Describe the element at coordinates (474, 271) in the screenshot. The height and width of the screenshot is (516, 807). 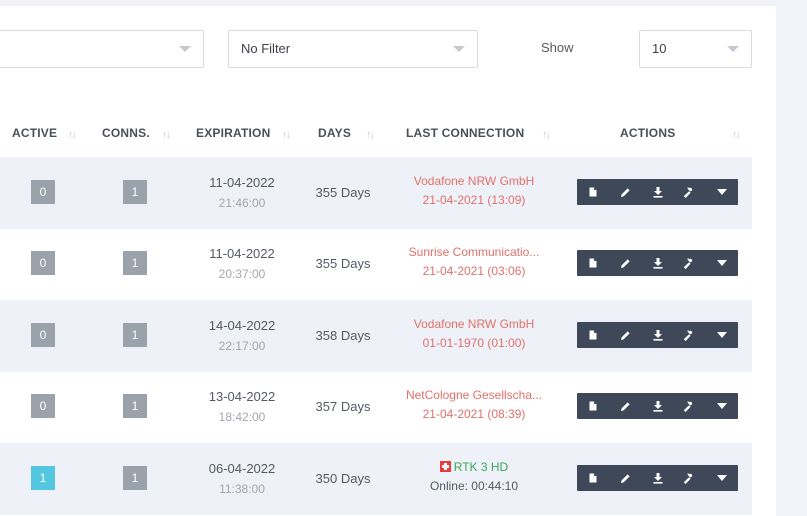
I see `last-connection-time: 21-04-2021 (03:06)` at that location.